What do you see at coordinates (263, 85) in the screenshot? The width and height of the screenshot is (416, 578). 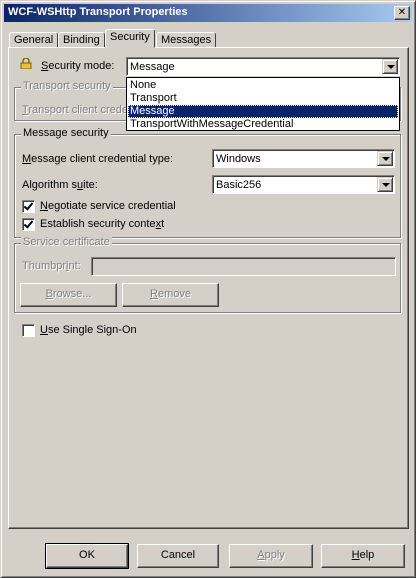 I see `dropdown-option-none: None` at bounding box center [263, 85].